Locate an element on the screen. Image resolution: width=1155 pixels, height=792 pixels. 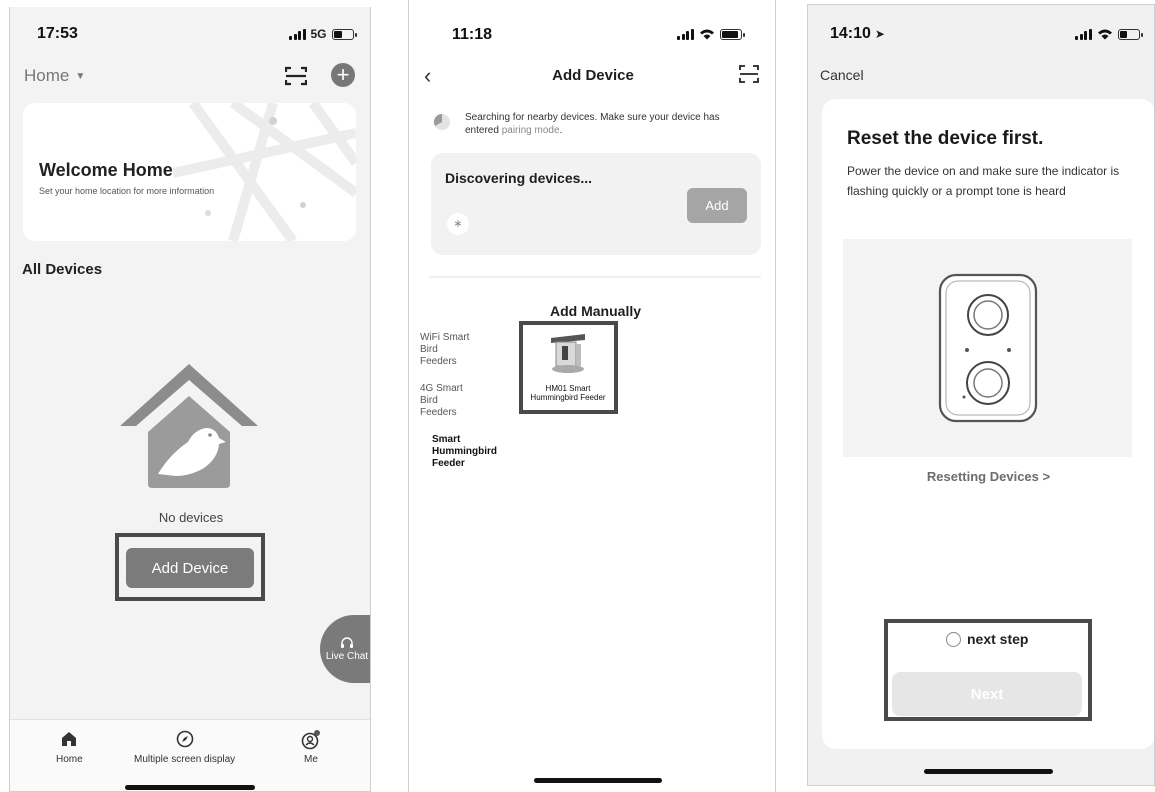
category-4g-bird-feeders: 4G Smart Bird Feeders is located at coordinates (448, 401).